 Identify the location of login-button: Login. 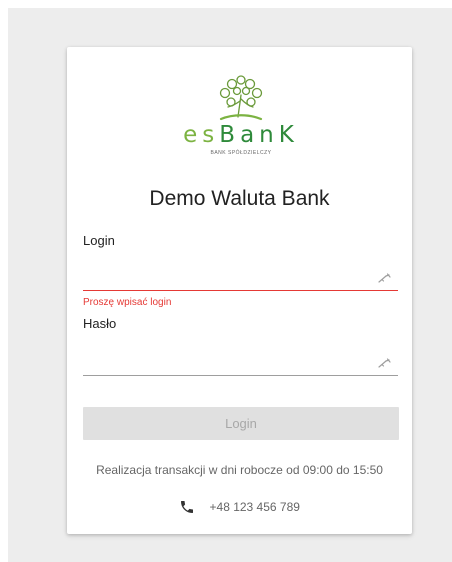
(241, 423).